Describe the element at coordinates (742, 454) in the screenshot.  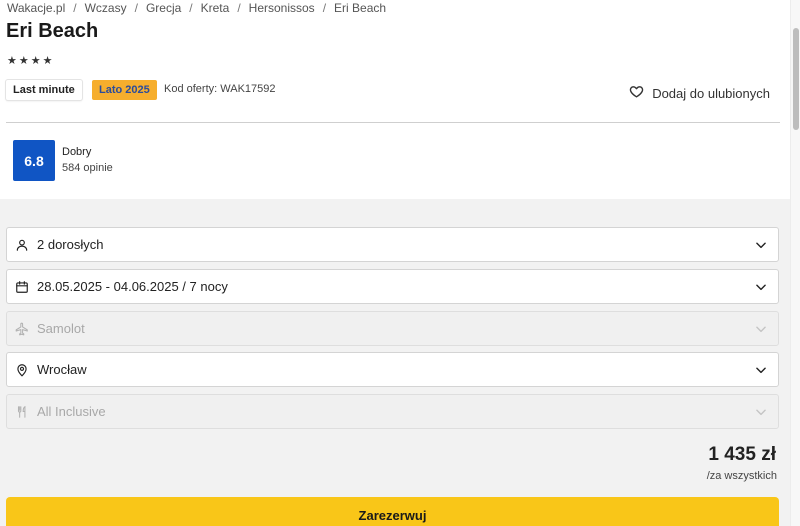
I see `total-price: 1 435 zł` at that location.